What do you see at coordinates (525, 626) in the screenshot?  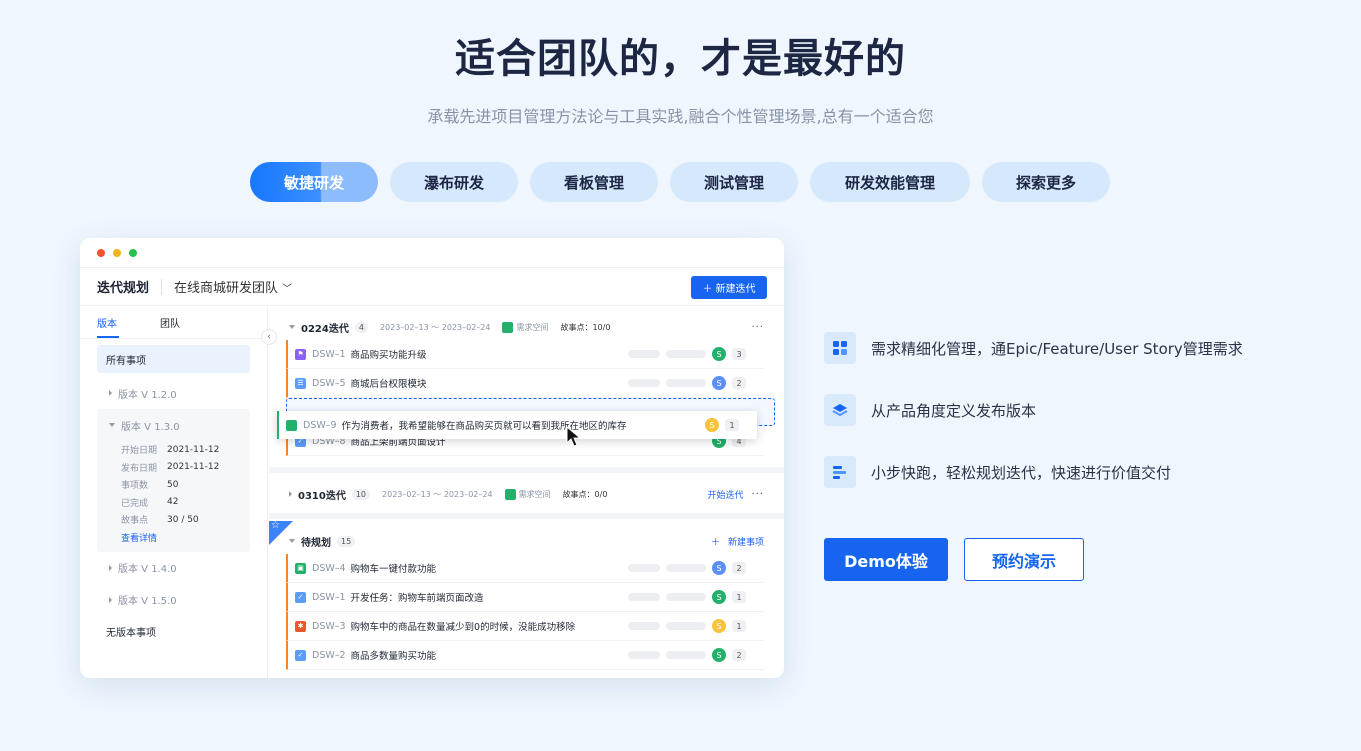 I see `table-row: ✱ DSW–3 购物车中的商品在数量减少到0的时候，没能成功移除 S1` at bounding box center [525, 626].